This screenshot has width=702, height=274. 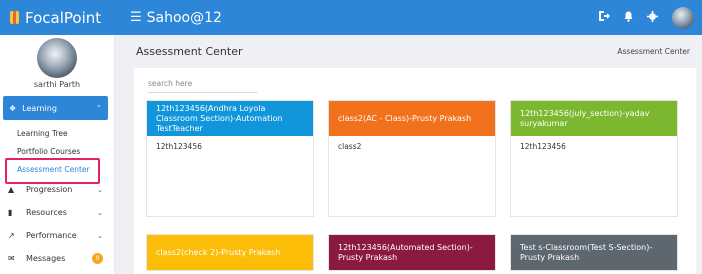 What do you see at coordinates (46, 212) in the screenshot?
I see `sidebar-item-label: Resources` at bounding box center [46, 212].